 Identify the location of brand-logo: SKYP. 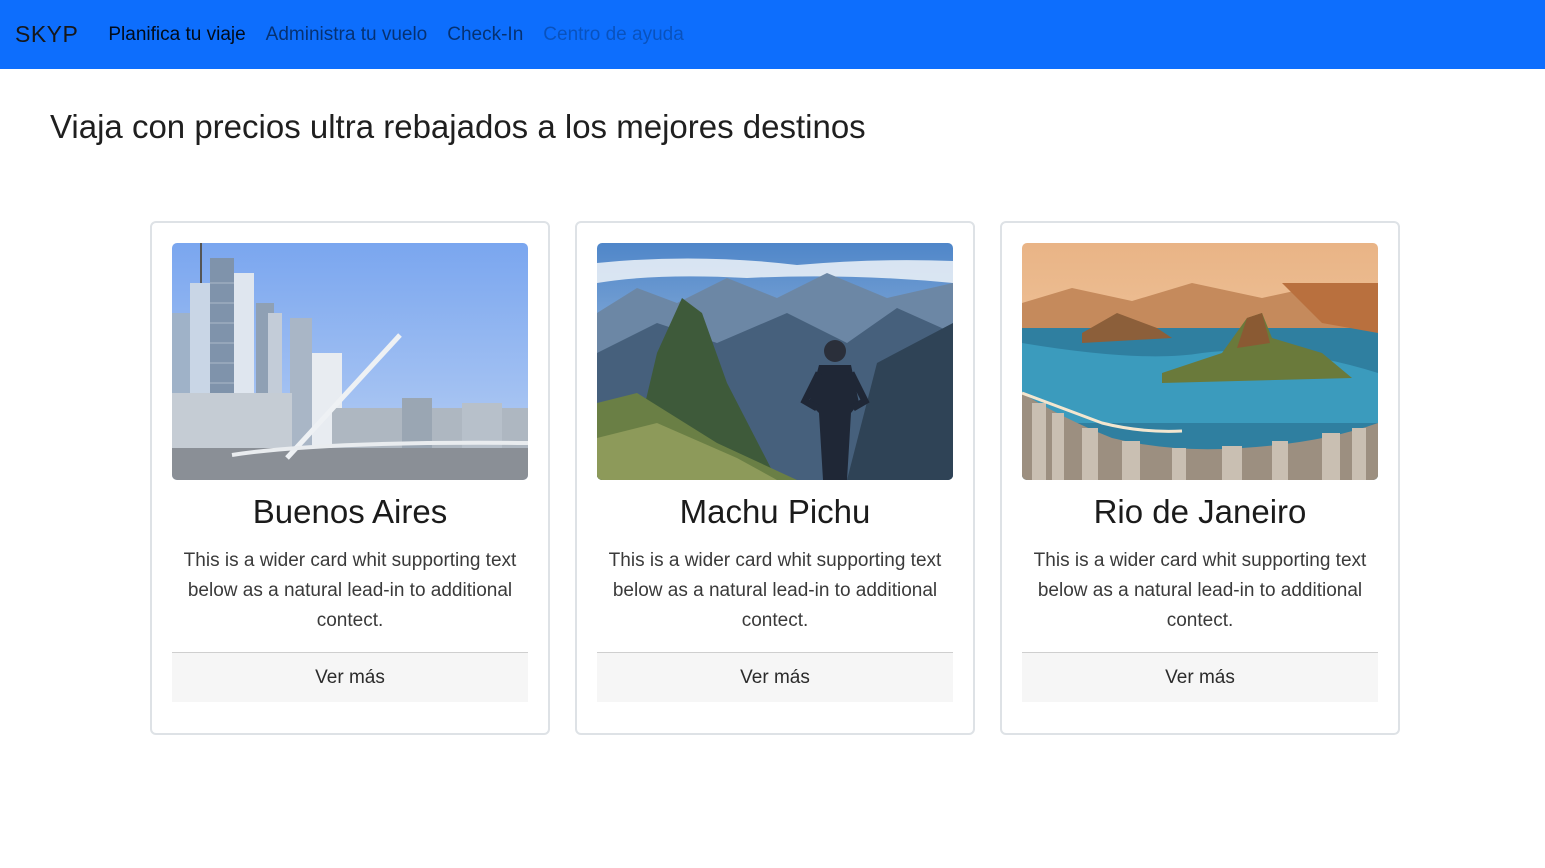
(46, 34).